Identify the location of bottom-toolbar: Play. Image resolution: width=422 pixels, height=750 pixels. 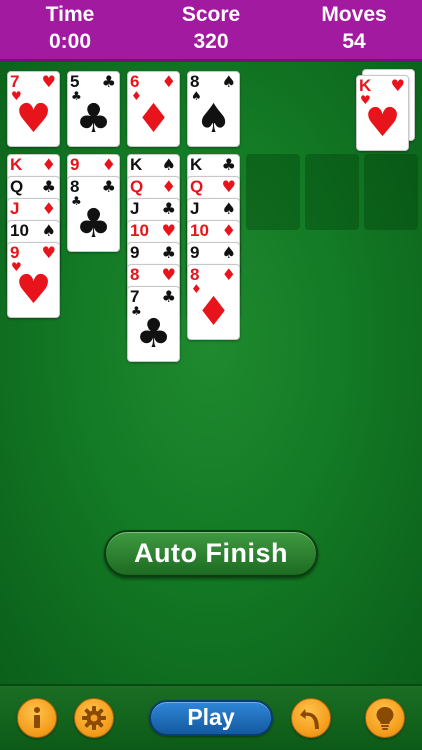
(211, 717).